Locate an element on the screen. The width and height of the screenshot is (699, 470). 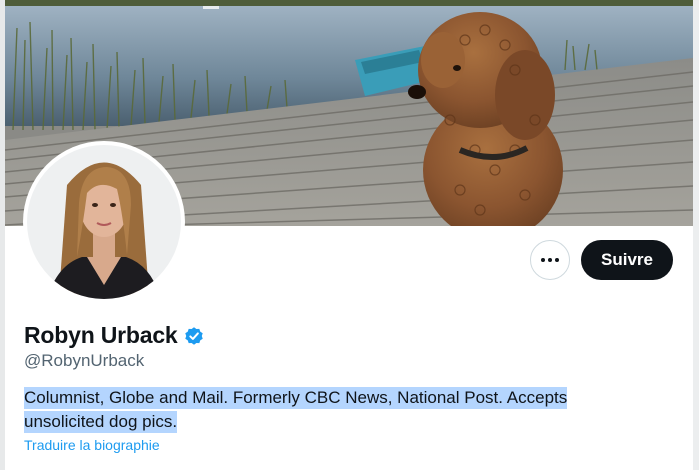
profile-name-row: Robyn Urback is located at coordinates (114, 335).